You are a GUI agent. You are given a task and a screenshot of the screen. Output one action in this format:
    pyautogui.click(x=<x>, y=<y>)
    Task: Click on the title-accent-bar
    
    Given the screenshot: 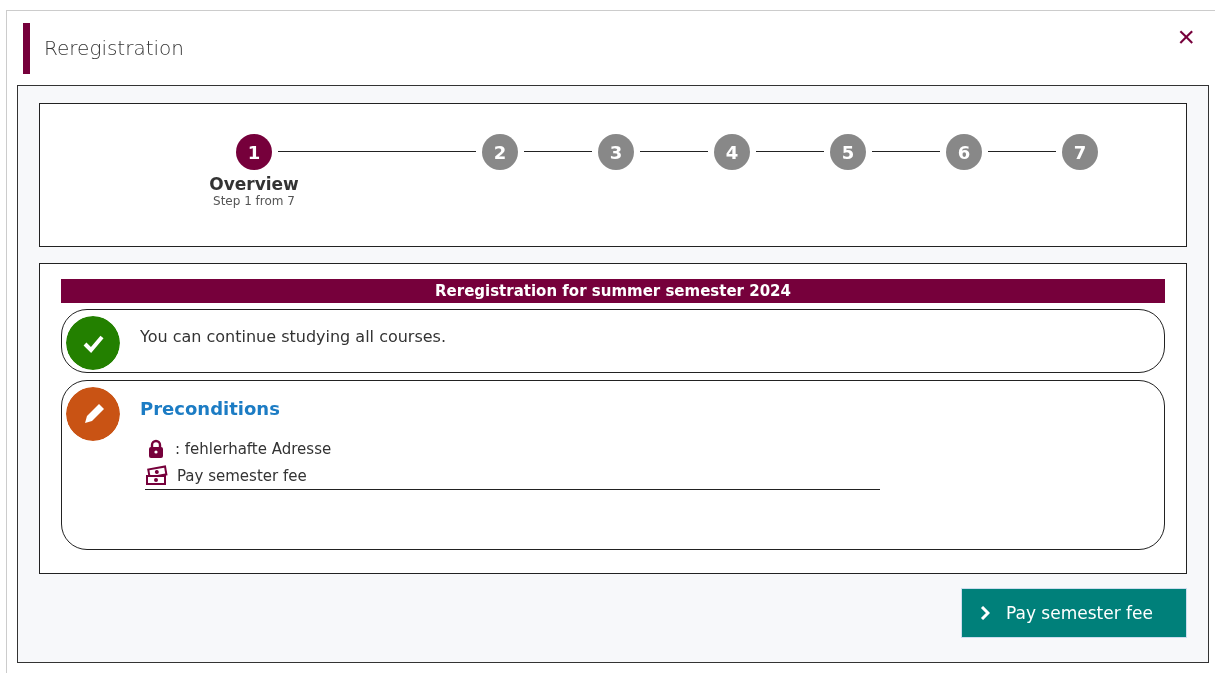 What is the action you would take?
    pyautogui.click(x=26, y=48)
    